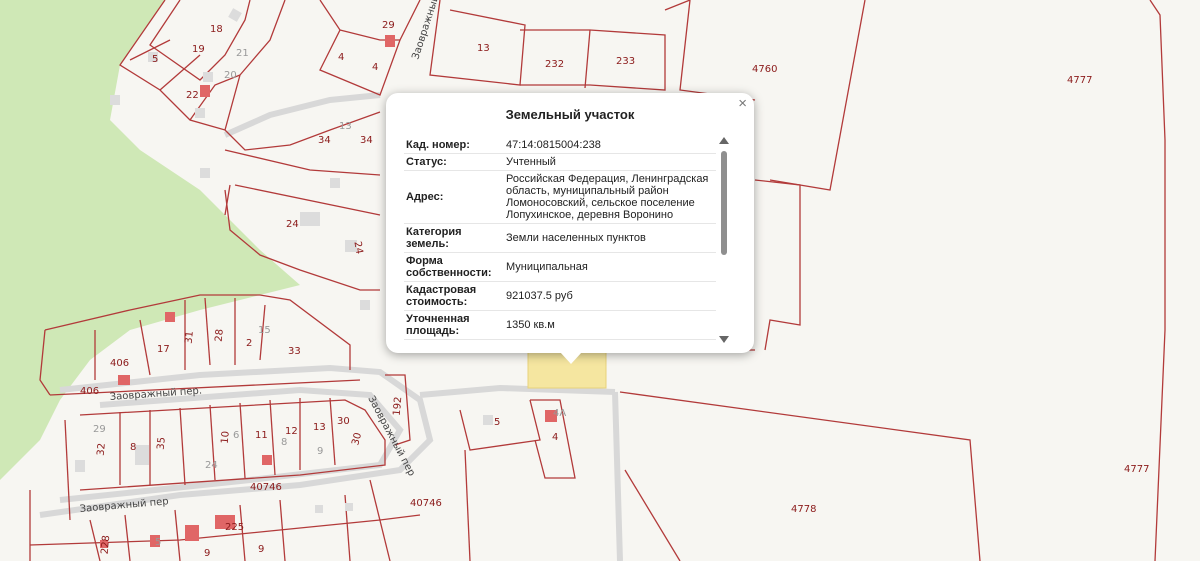  What do you see at coordinates (291, 431) in the screenshot?
I see `parcel-label: 12` at bounding box center [291, 431].